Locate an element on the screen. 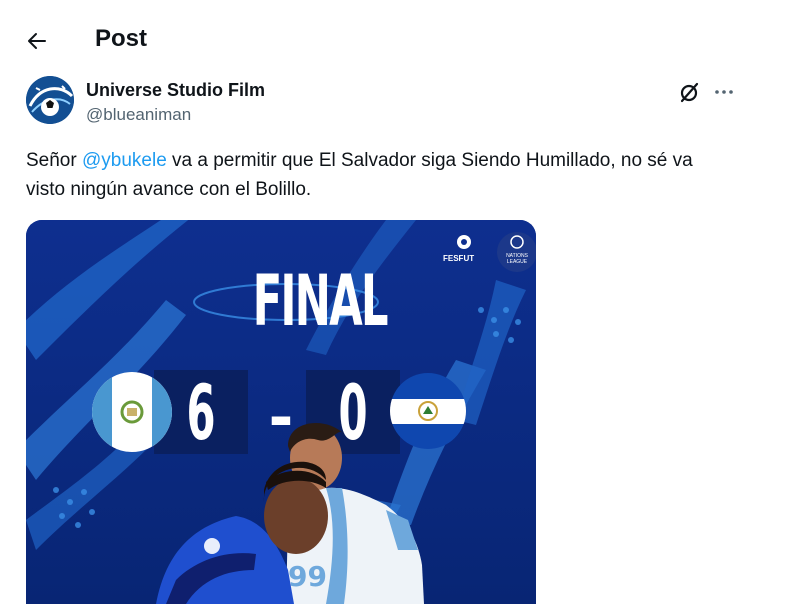 This screenshot has height=604, width=805. back-button is located at coordinates (37, 41).